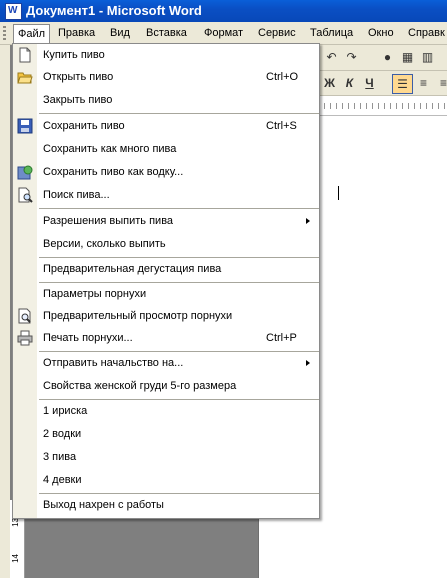  What do you see at coordinates (349, 83) in the screenshot?
I see `italic-button: К` at bounding box center [349, 83].